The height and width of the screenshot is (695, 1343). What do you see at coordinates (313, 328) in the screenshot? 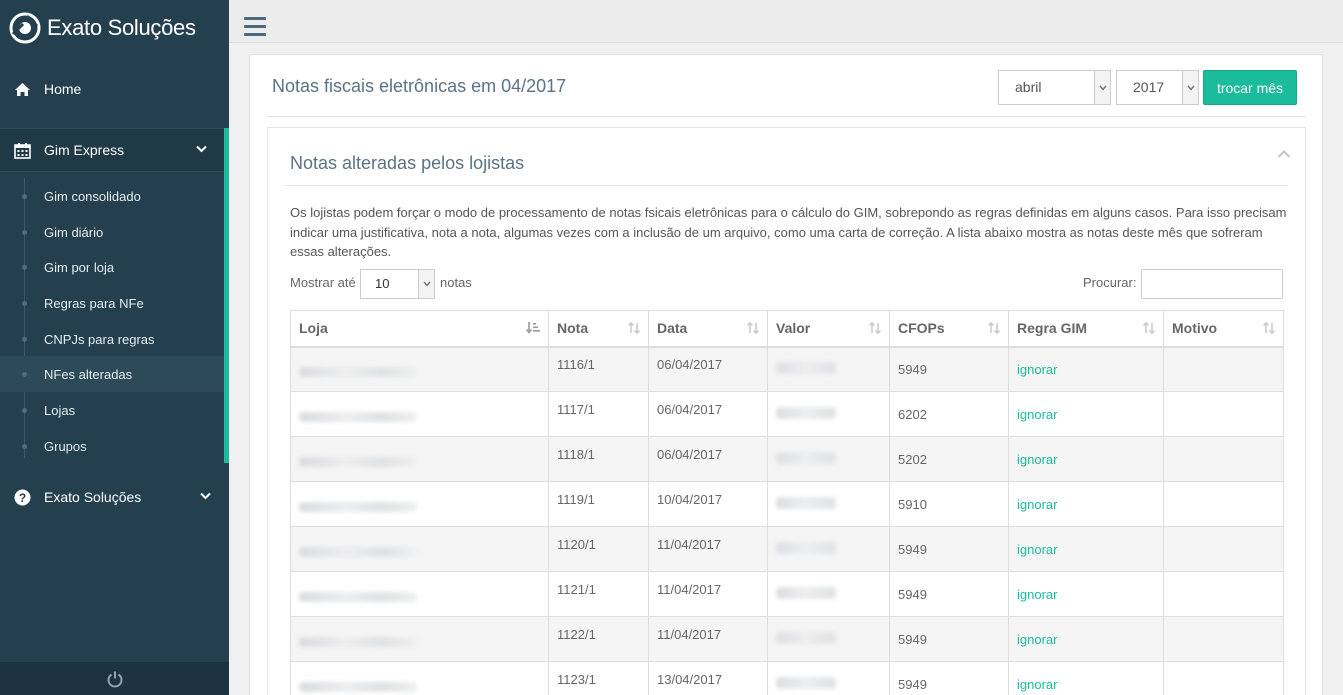
I see `column-header-label: Loja` at bounding box center [313, 328].